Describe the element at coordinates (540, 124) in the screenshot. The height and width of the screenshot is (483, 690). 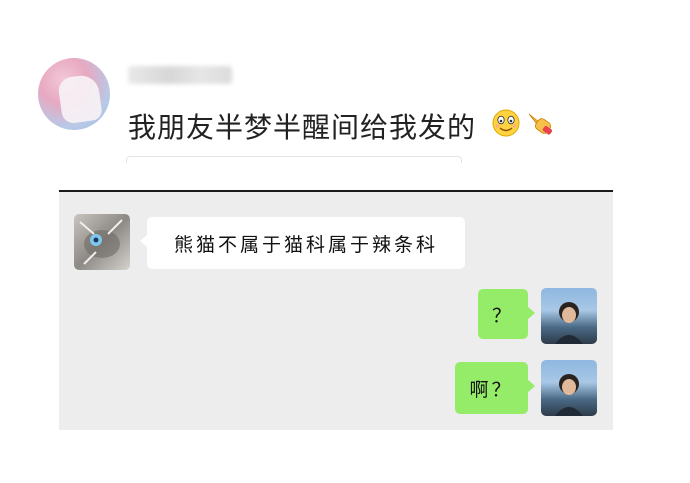
I see `pointing-hand-emoji-icon` at that location.